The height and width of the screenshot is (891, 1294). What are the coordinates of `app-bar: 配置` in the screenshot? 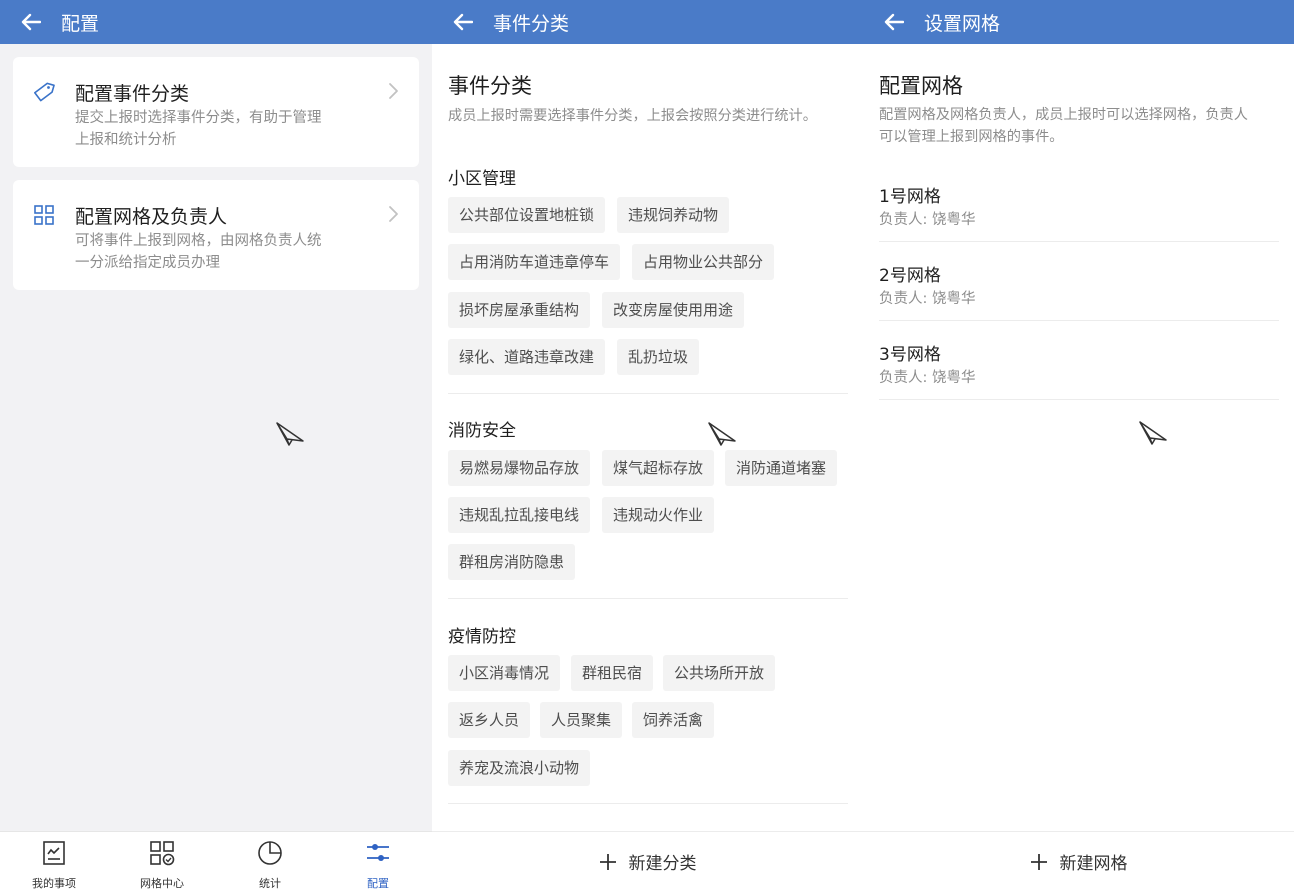 It's located at (216, 22).